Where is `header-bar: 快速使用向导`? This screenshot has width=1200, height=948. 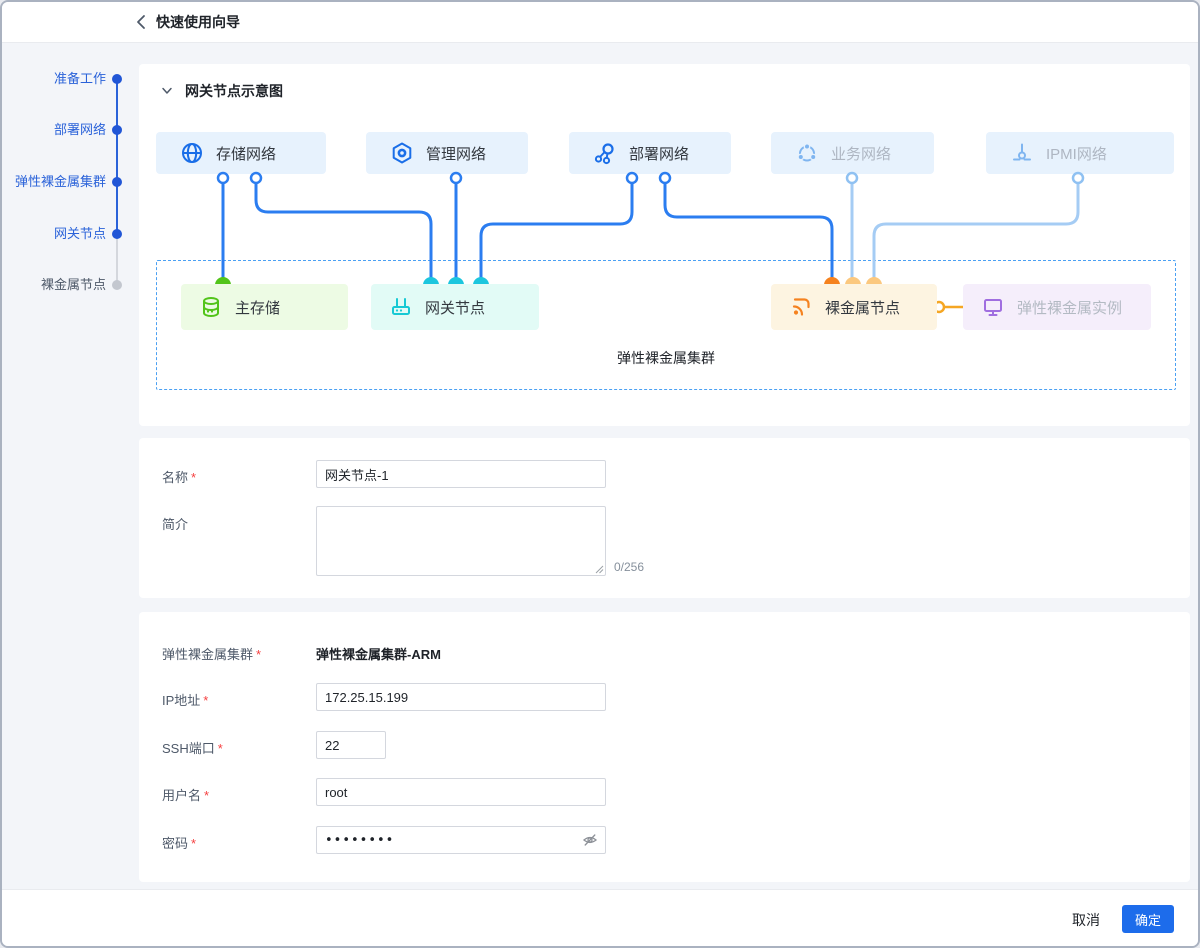
header-bar: 快速使用向导 is located at coordinates (600, 22).